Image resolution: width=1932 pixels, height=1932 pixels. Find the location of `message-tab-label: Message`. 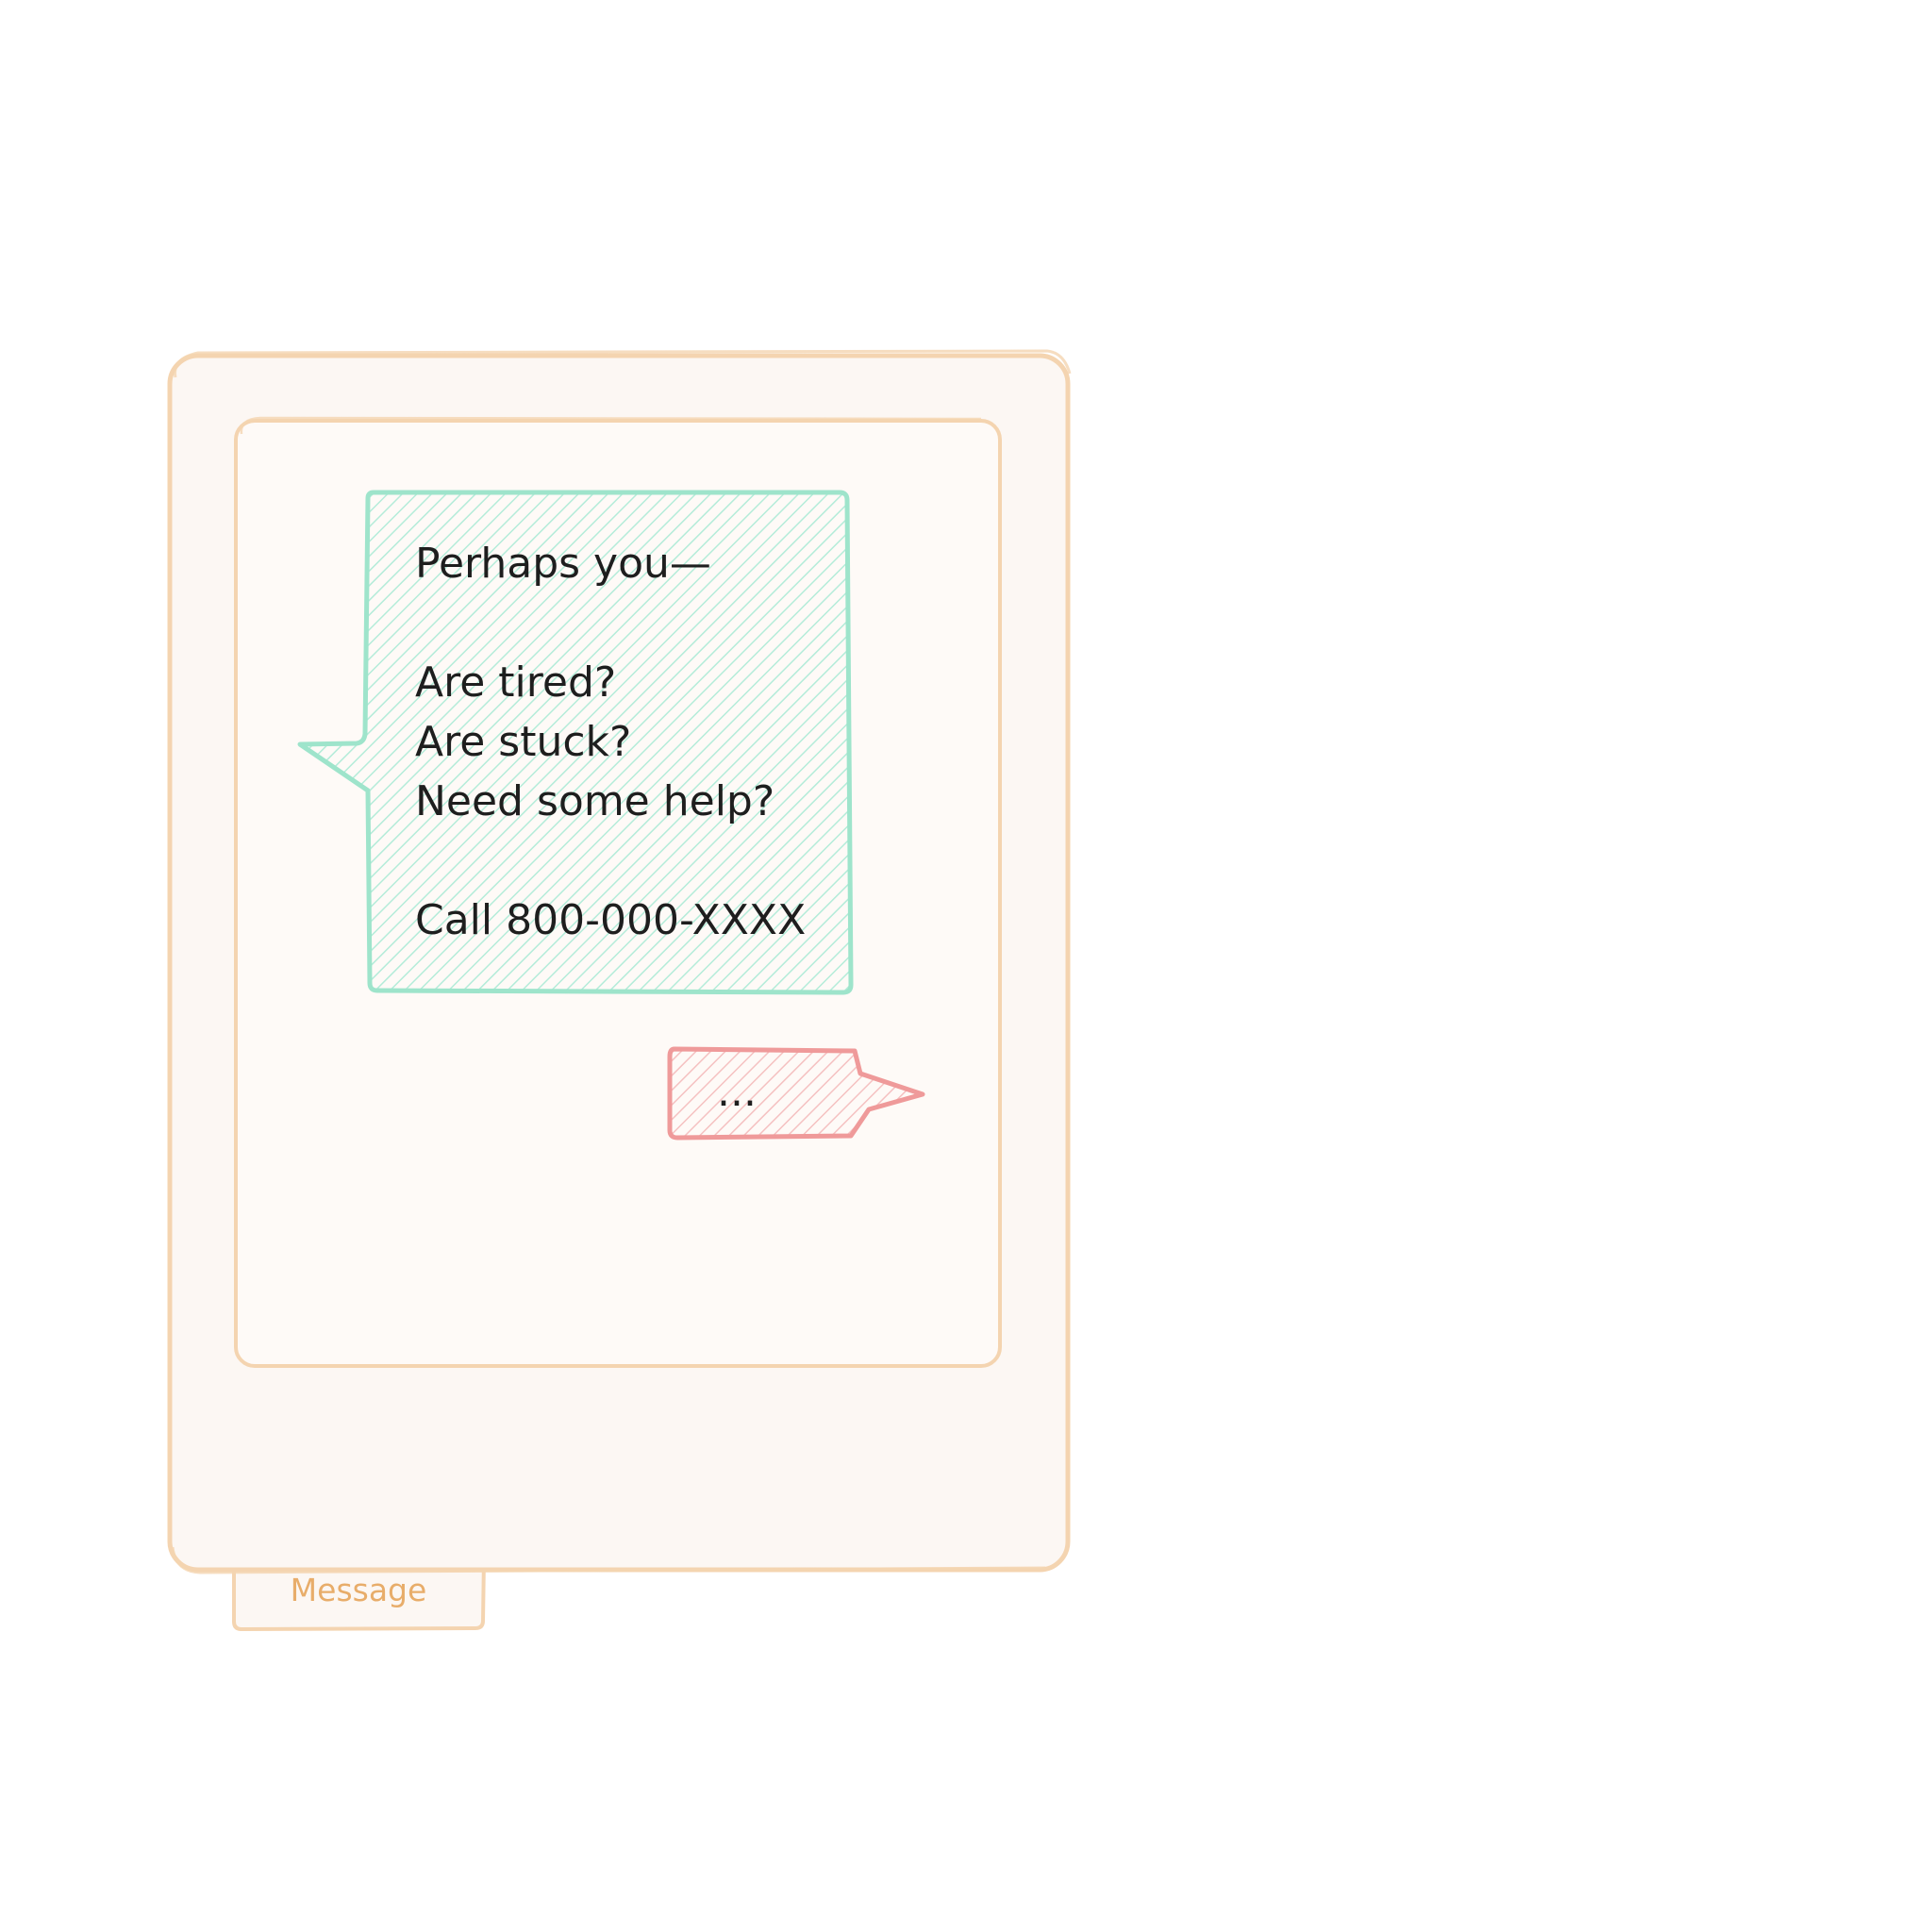

message-tab-label: Message is located at coordinates (359, 1590).